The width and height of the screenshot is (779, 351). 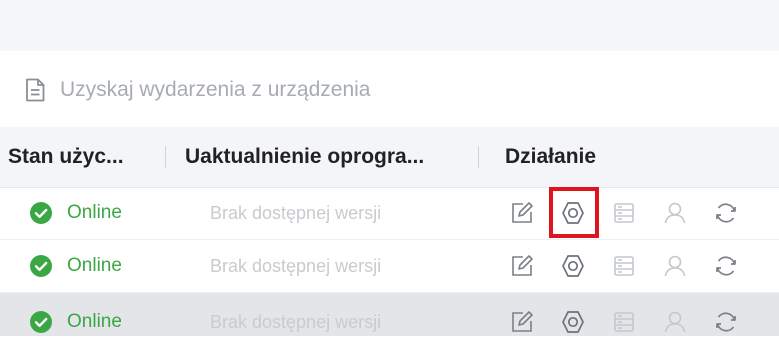 I want to click on table-row: Online Brak dostępnej wersji, so click(x=389, y=314).